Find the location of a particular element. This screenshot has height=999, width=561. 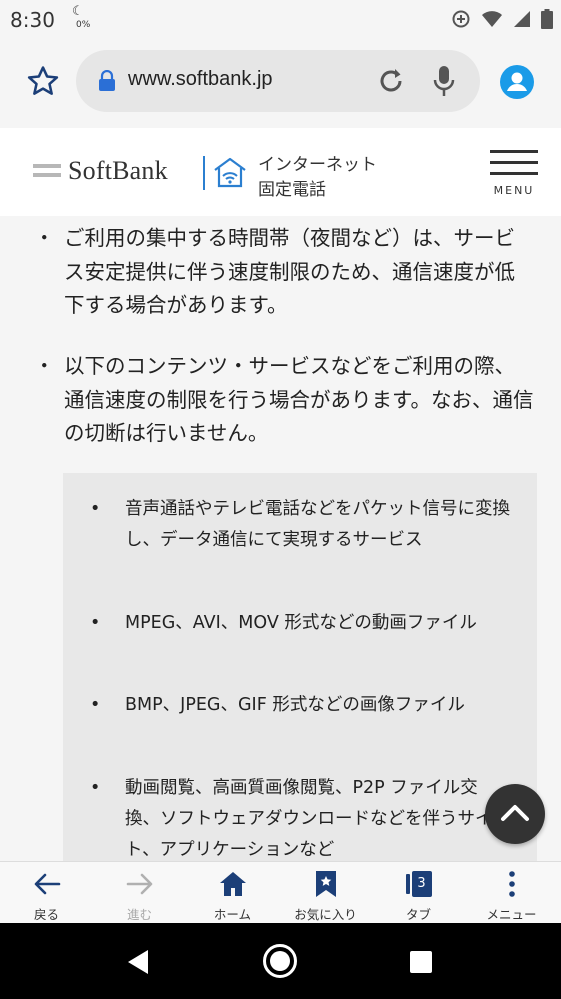

browser-bottom-nav: 戻る 進む ホーム お気に入り 3 タブ メニュー is located at coordinates (280, 892).